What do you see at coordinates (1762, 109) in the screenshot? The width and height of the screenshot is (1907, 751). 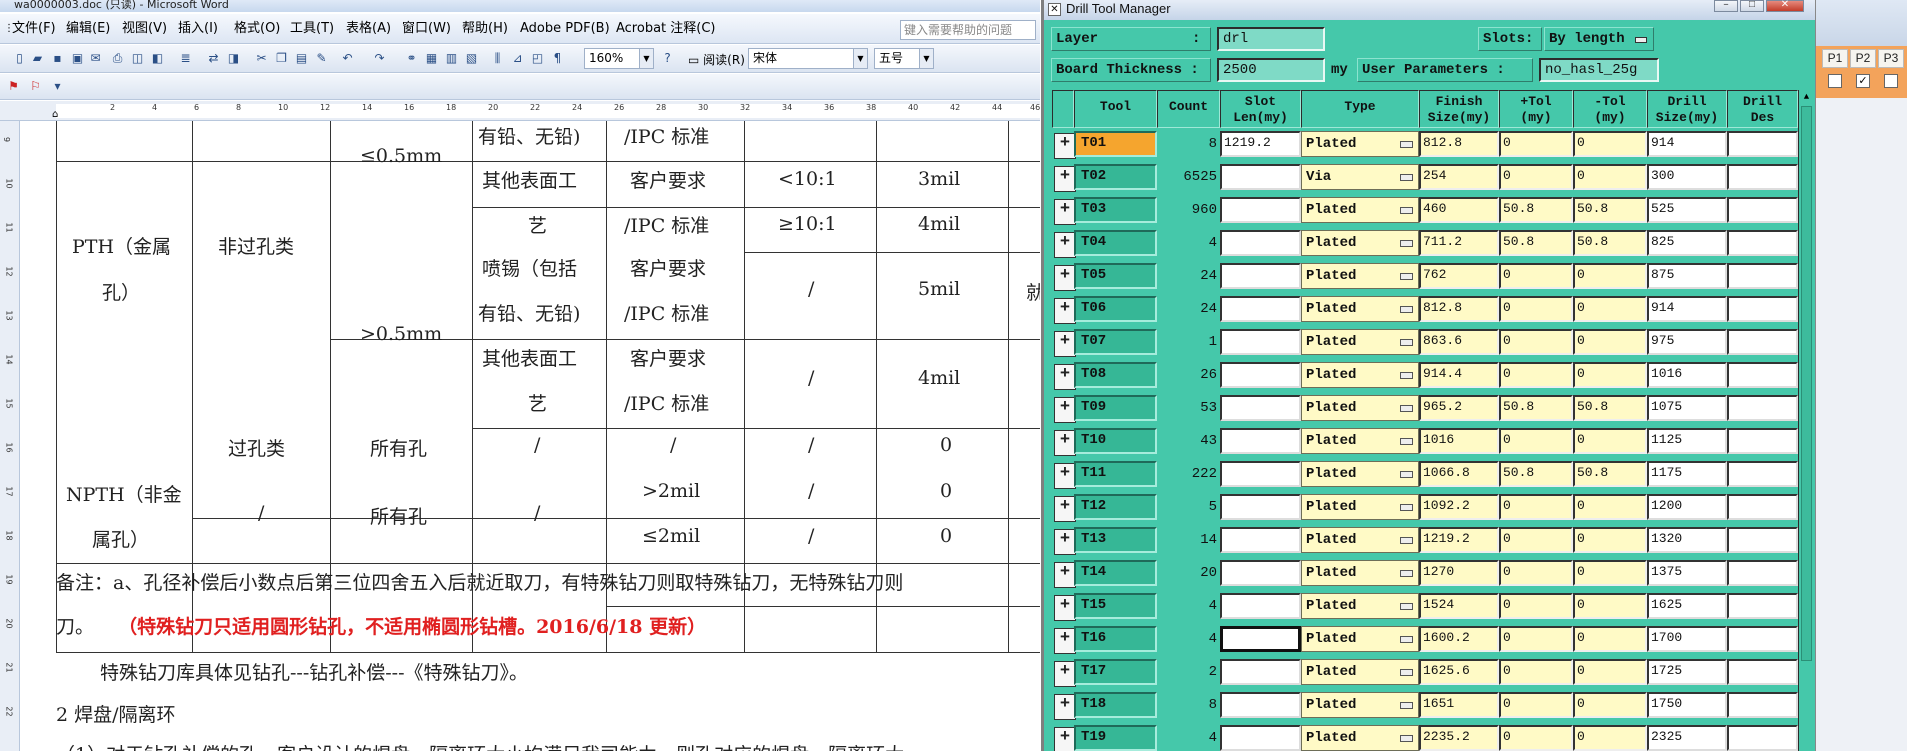 I see `grid-header-drill-des: Drill Des` at bounding box center [1762, 109].